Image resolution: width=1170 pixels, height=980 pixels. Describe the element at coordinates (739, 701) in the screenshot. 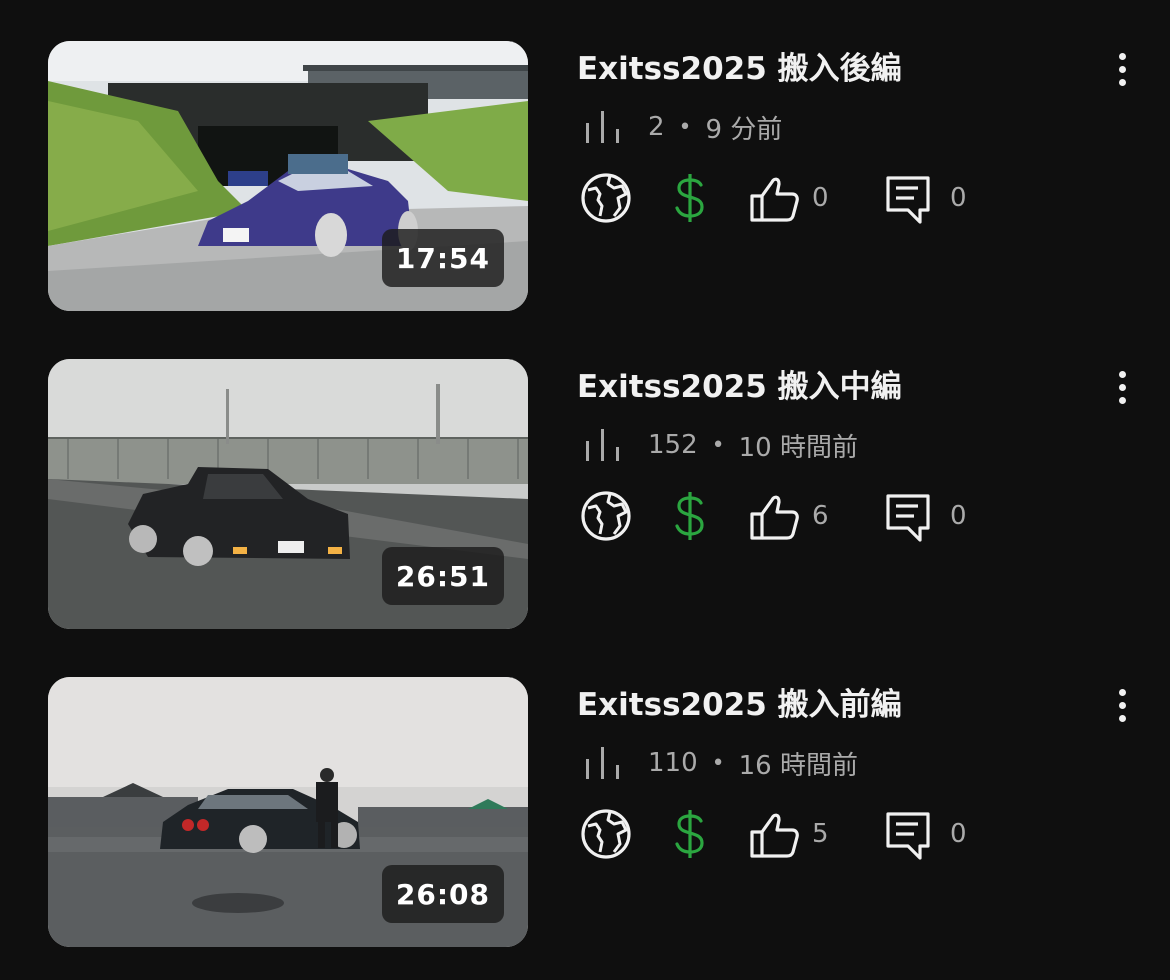

I see `video-title: Exitss2025 搬入前編` at that location.